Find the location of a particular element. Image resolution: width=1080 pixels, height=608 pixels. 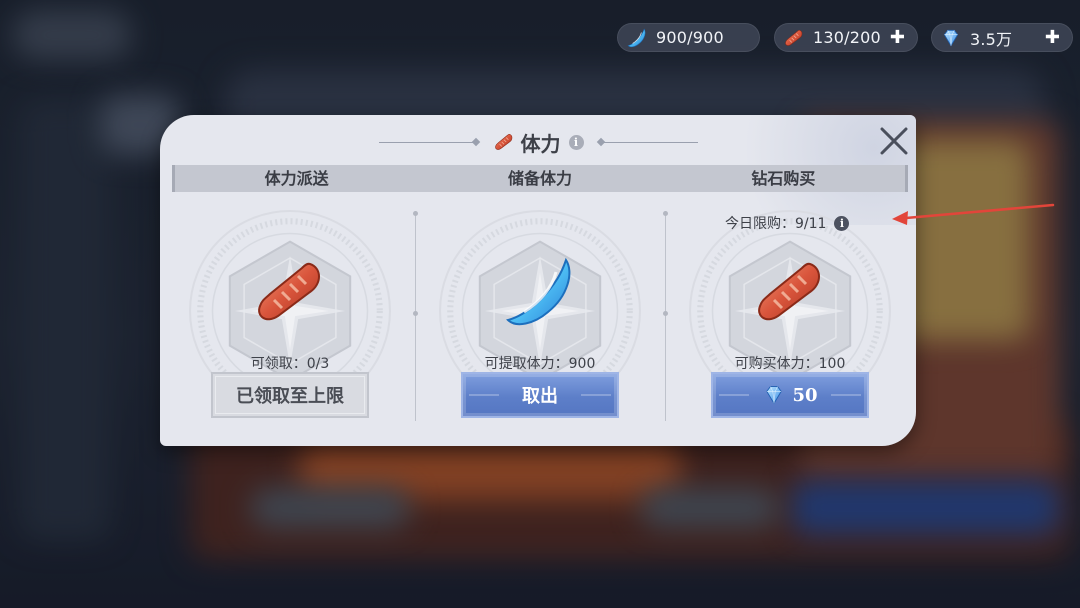

claimable-count: 可领取：0/3 is located at coordinates (290, 364).